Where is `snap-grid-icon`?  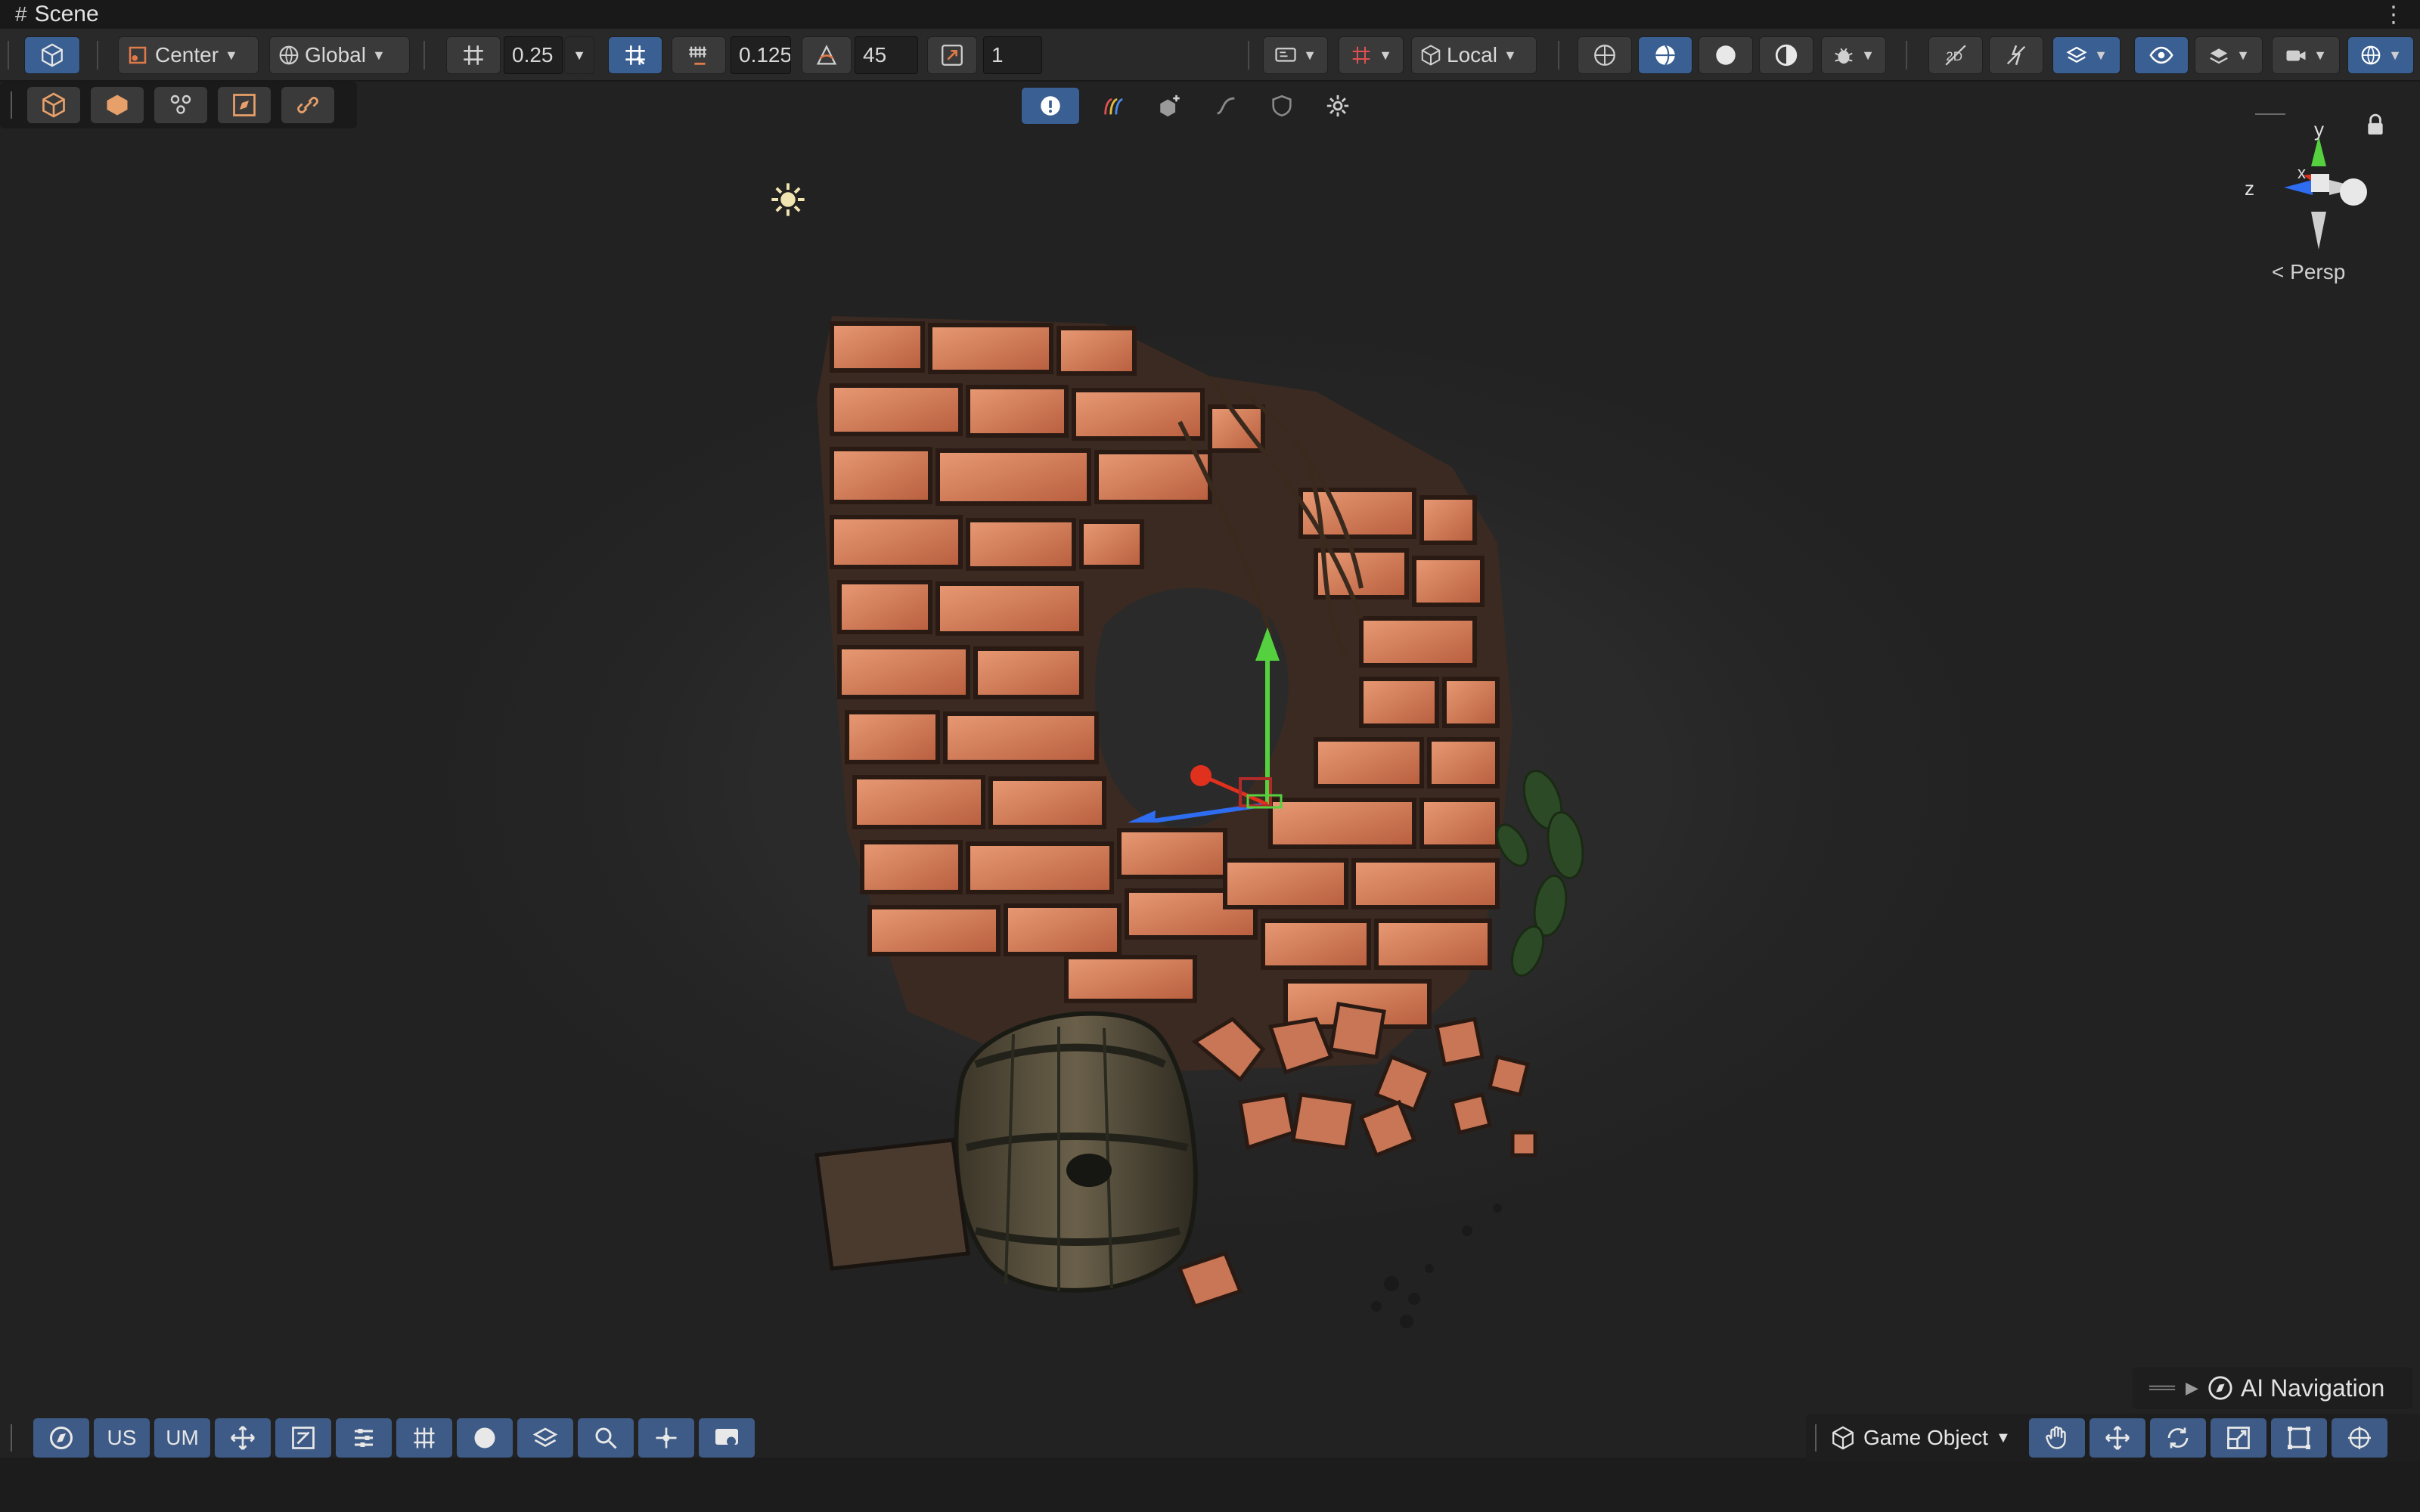 snap-grid-icon is located at coordinates (635, 55).